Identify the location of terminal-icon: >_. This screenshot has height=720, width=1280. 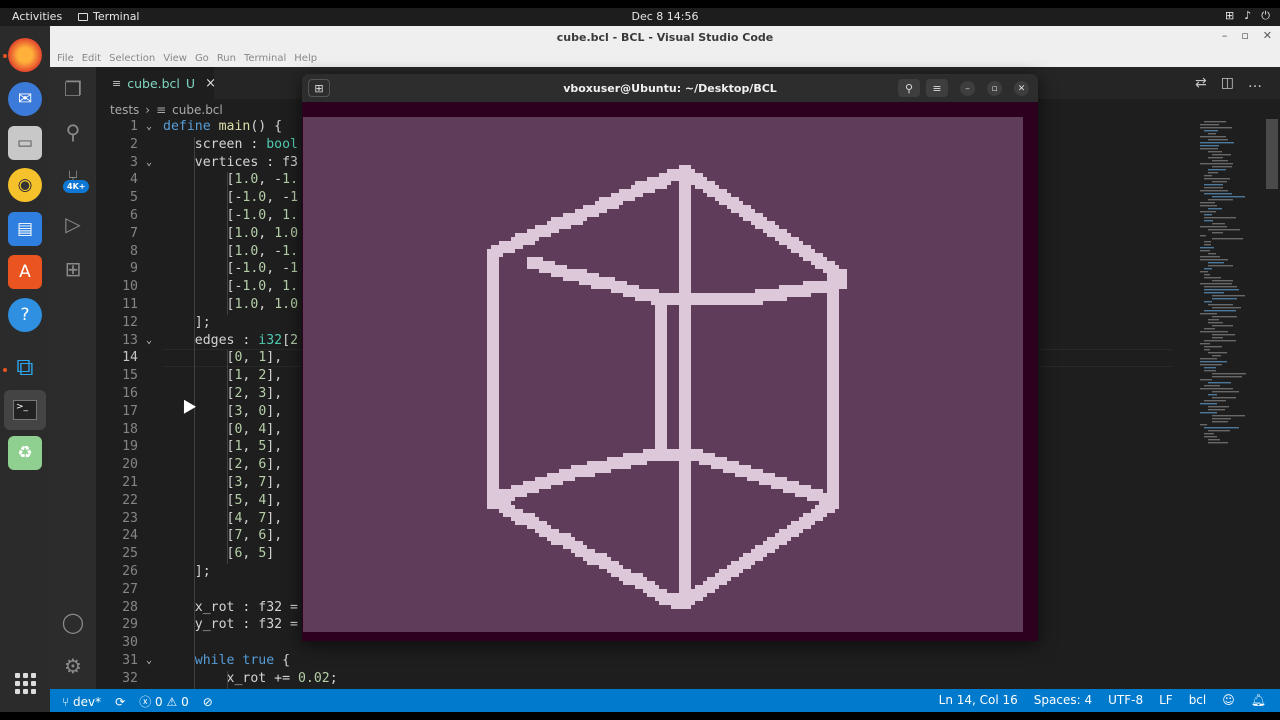
(25, 410).